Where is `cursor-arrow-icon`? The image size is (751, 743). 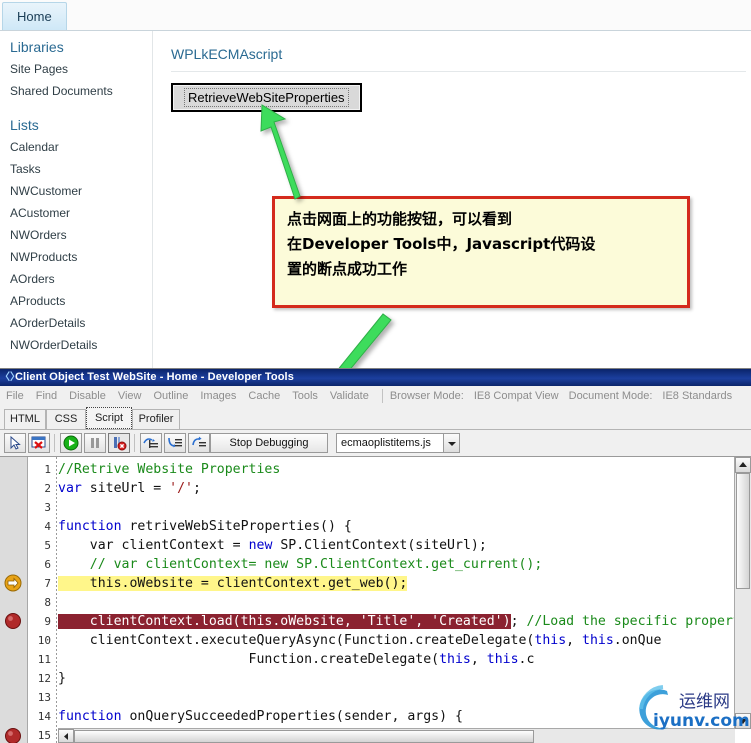
cursor-arrow-icon is located at coordinates (15, 442).